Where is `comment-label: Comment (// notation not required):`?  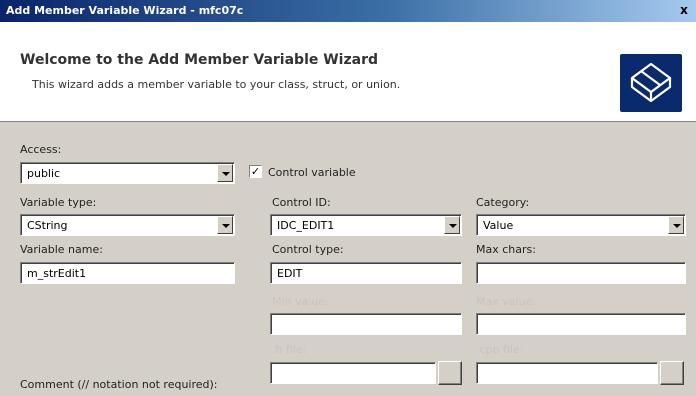 comment-label: Comment (// notation not required): is located at coordinates (119, 384).